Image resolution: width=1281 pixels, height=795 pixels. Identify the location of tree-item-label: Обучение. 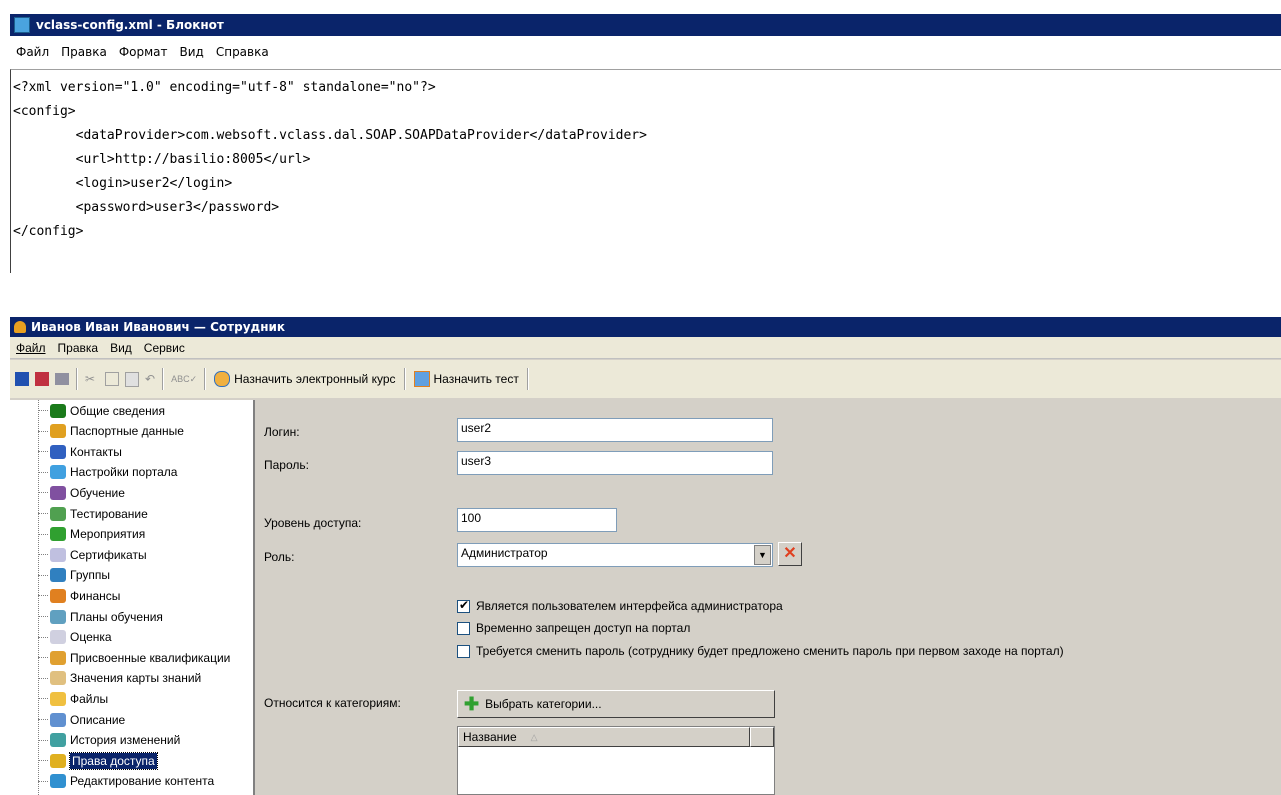
(97, 492).